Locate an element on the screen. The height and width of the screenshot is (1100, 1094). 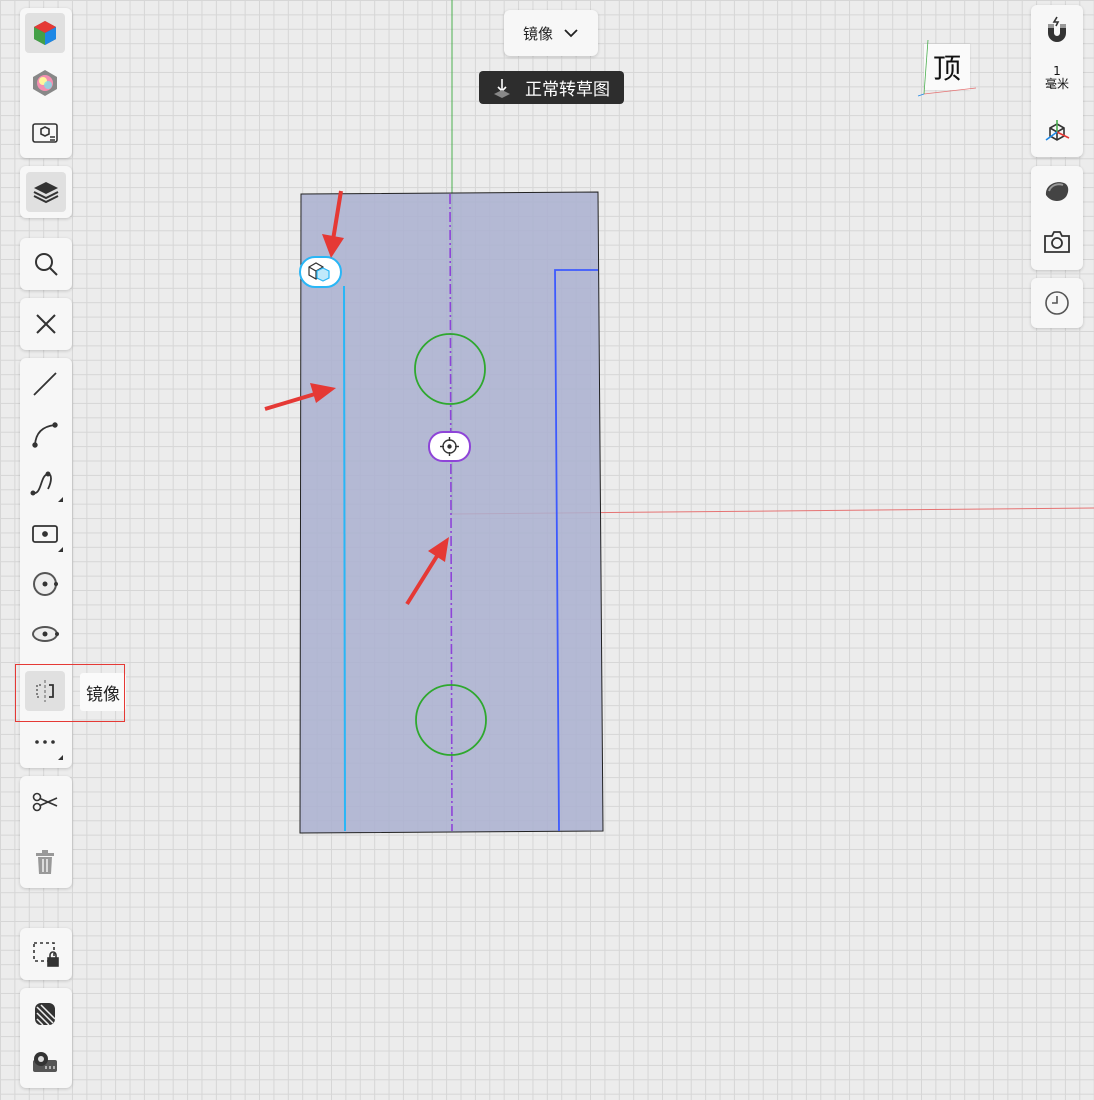
left-panel-edit is located at coordinates (46, 832).